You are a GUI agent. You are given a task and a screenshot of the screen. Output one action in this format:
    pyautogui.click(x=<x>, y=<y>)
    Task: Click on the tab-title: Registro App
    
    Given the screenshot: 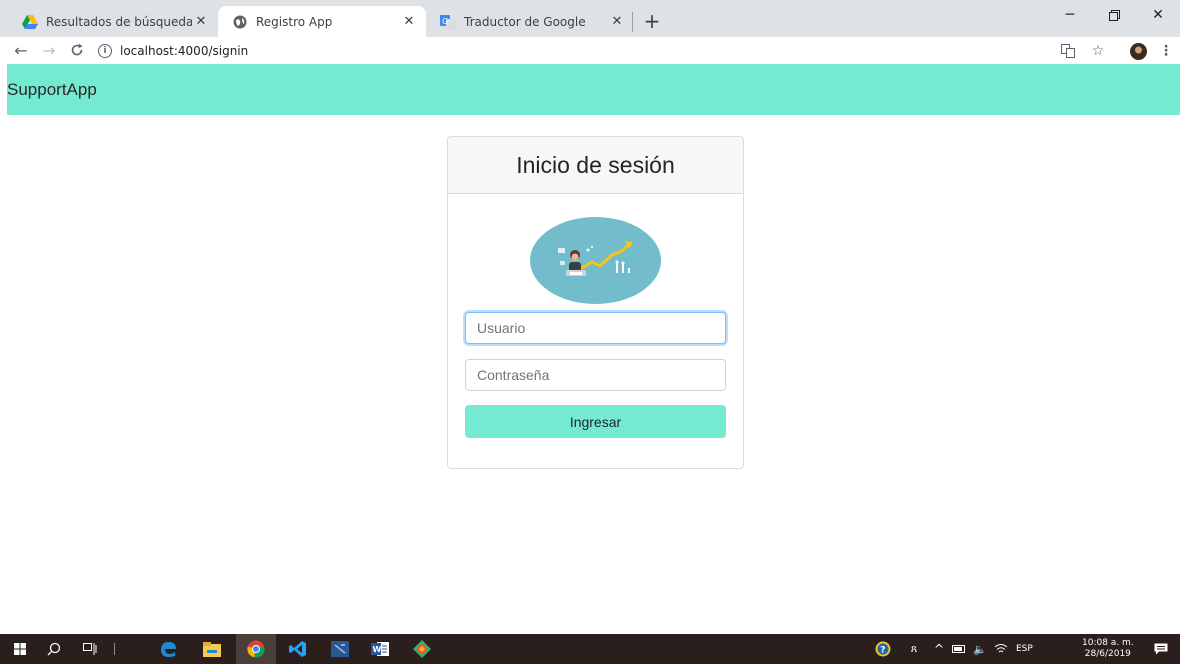 What is the action you would take?
    pyautogui.click(x=294, y=21)
    